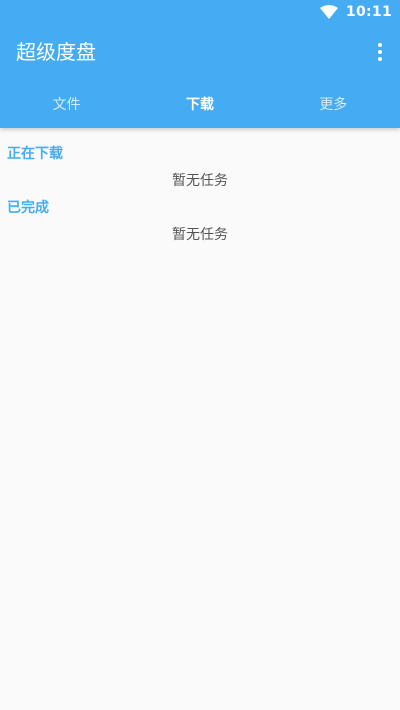 Image resolution: width=400 pixels, height=710 pixels. I want to click on status-icons: 10:11, so click(355, 12).